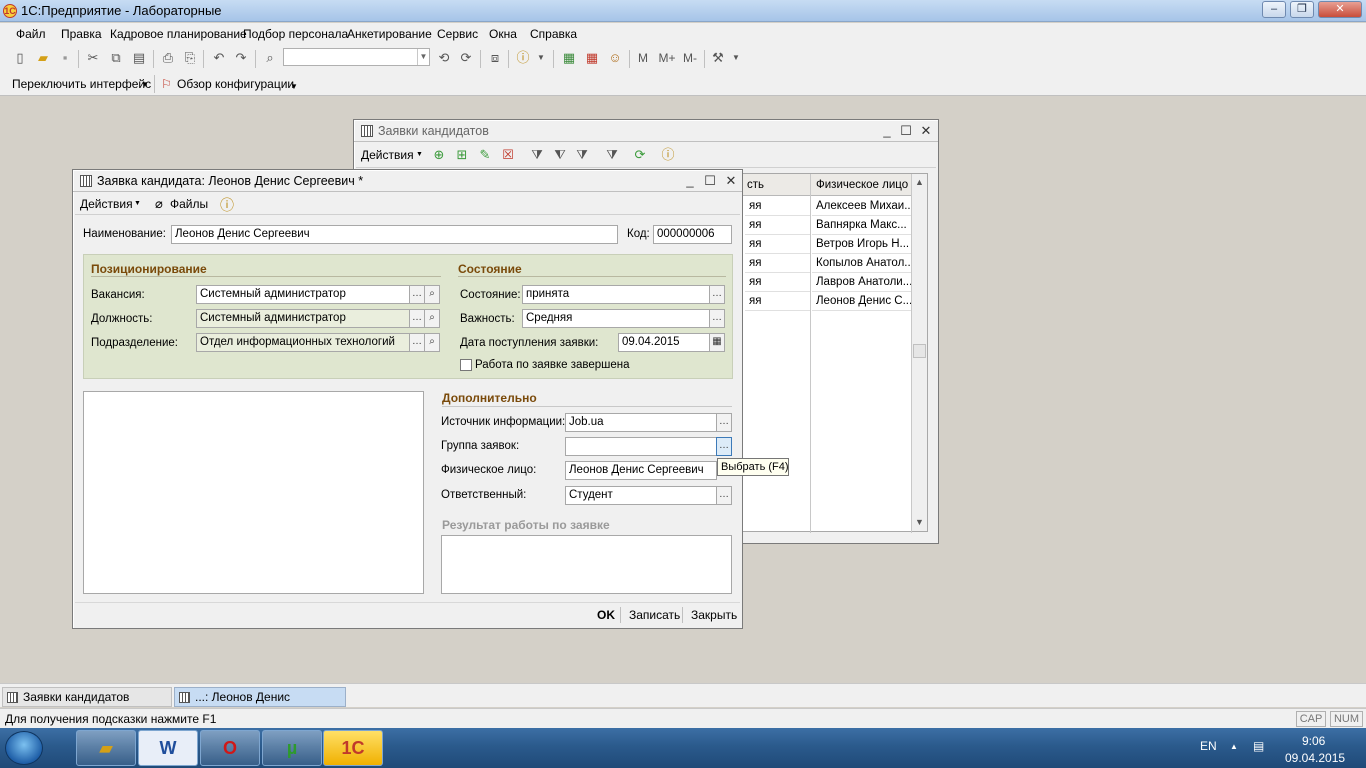  Describe the element at coordinates (1340, 9) in the screenshot. I see `close-button: ✕` at that location.